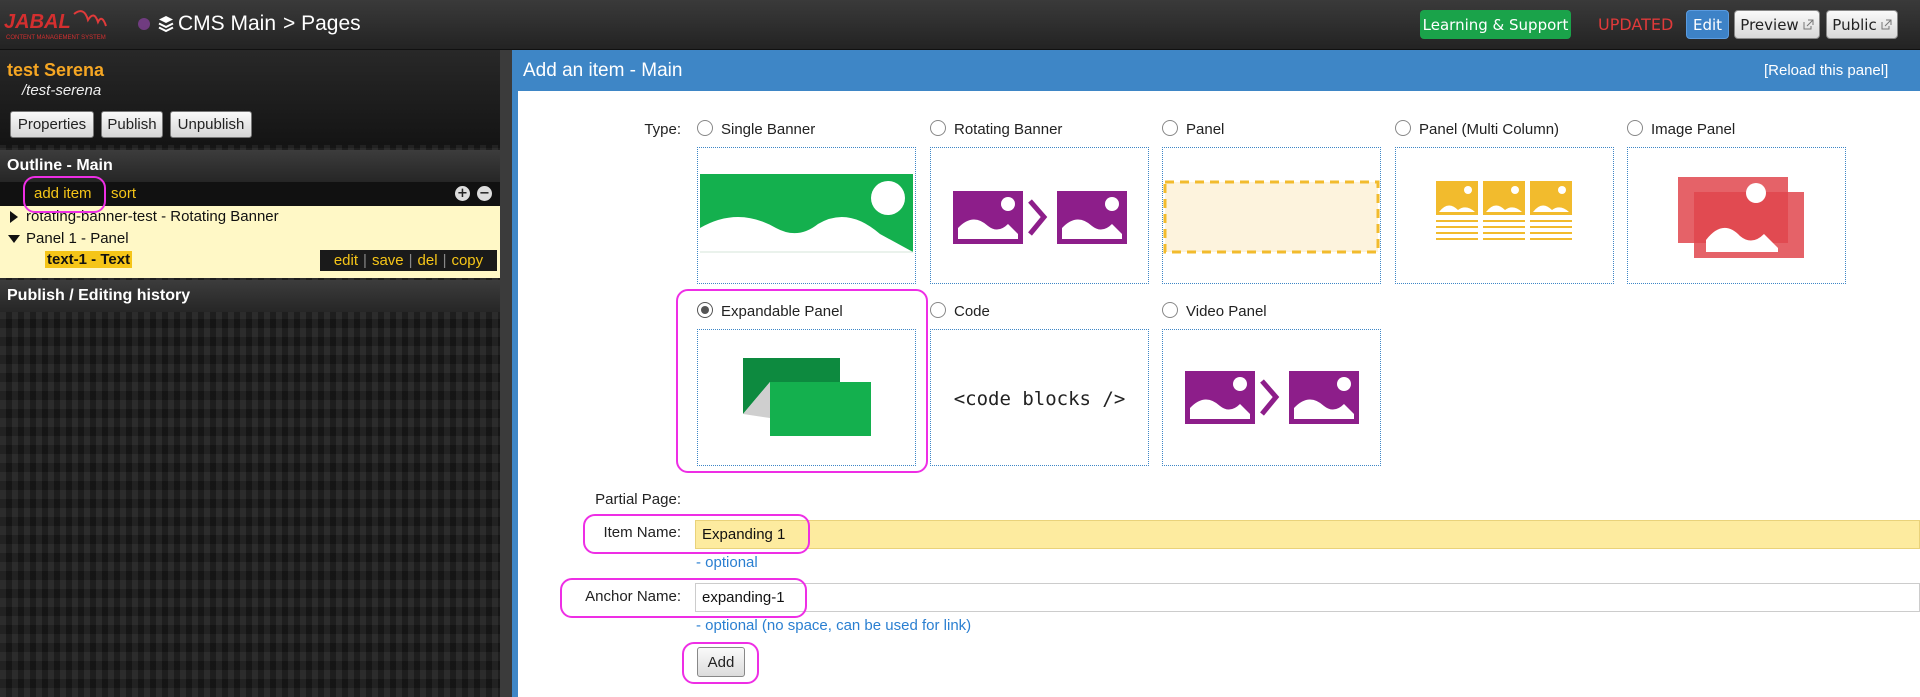  What do you see at coordinates (37, 22) in the screenshot?
I see `logo-text: JABAL` at bounding box center [37, 22].